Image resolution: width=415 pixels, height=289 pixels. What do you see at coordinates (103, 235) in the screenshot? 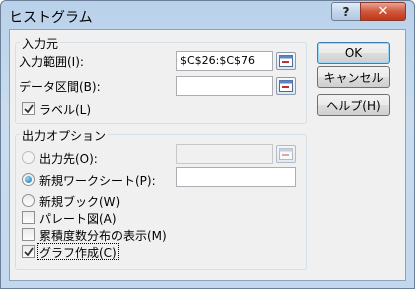
I see `cumulative-label: 累積度数分布の表示(M)` at bounding box center [103, 235].